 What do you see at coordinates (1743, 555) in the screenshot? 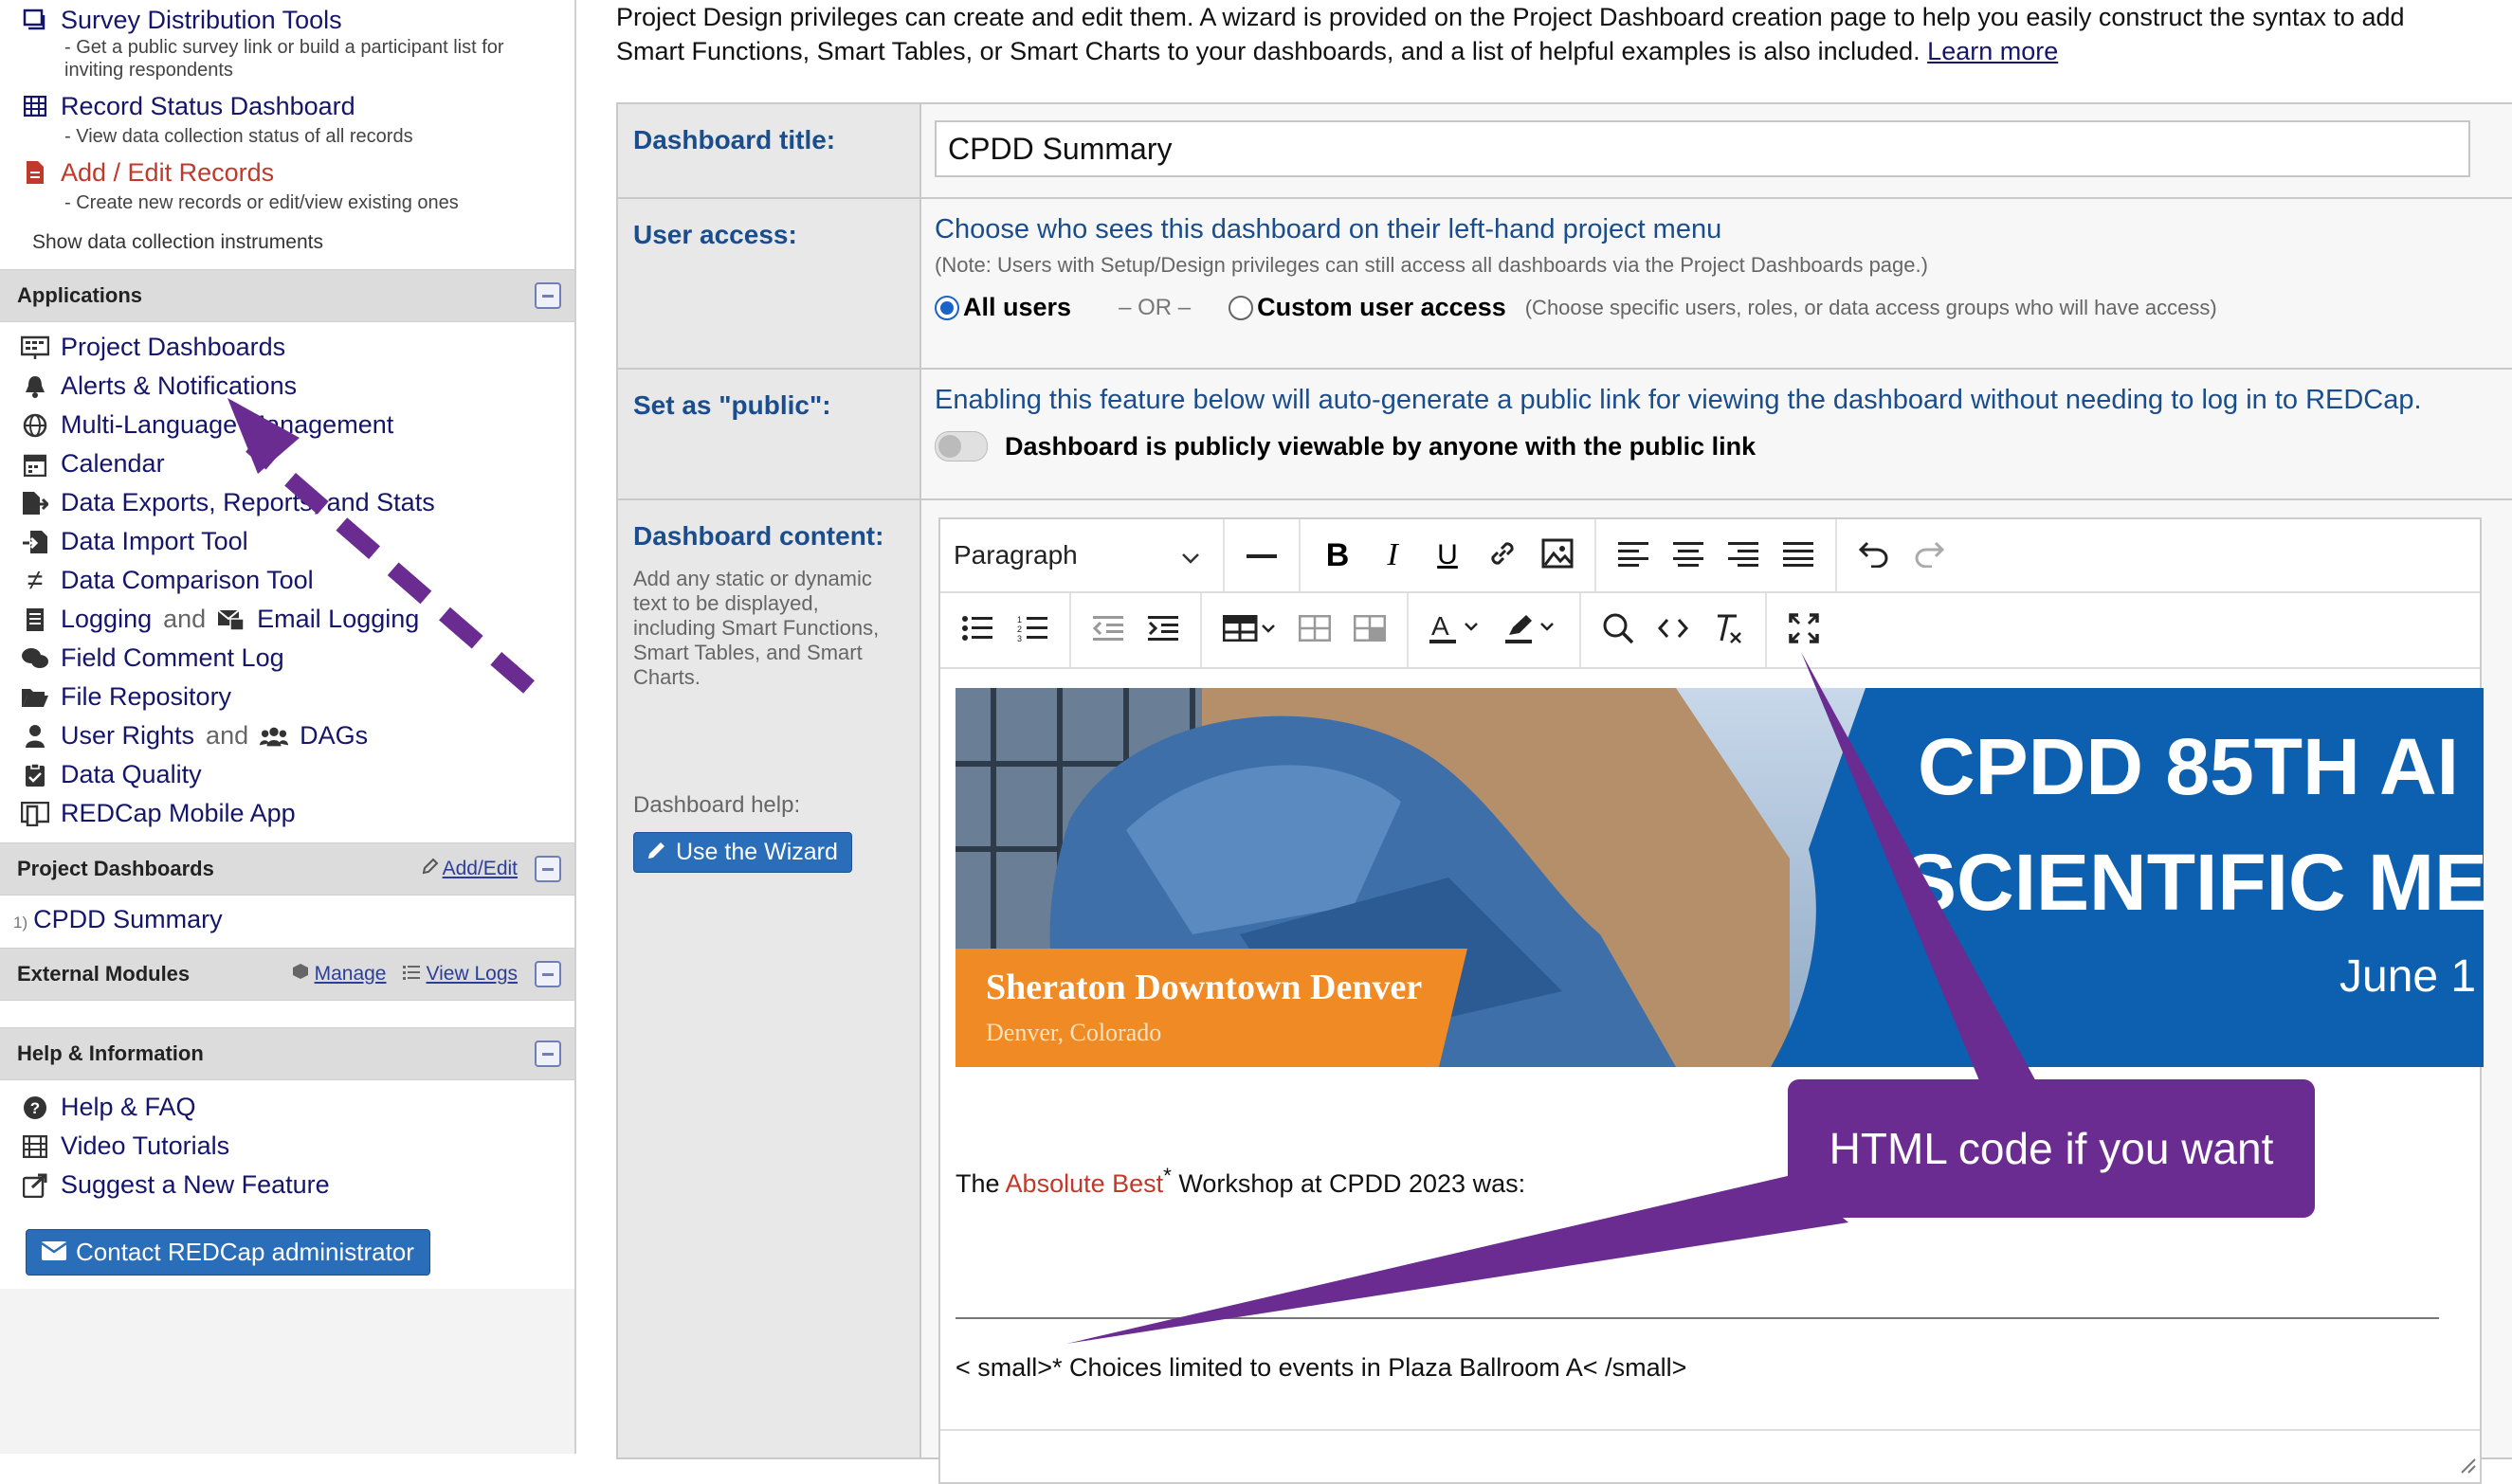
I see `align-right-button` at bounding box center [1743, 555].